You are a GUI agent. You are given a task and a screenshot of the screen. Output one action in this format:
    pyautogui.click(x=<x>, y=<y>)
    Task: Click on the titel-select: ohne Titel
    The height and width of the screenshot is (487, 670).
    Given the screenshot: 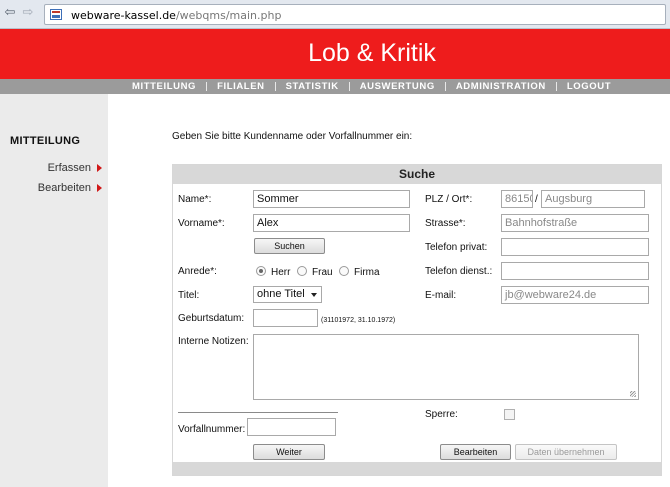 What is the action you would take?
    pyautogui.click(x=287, y=294)
    